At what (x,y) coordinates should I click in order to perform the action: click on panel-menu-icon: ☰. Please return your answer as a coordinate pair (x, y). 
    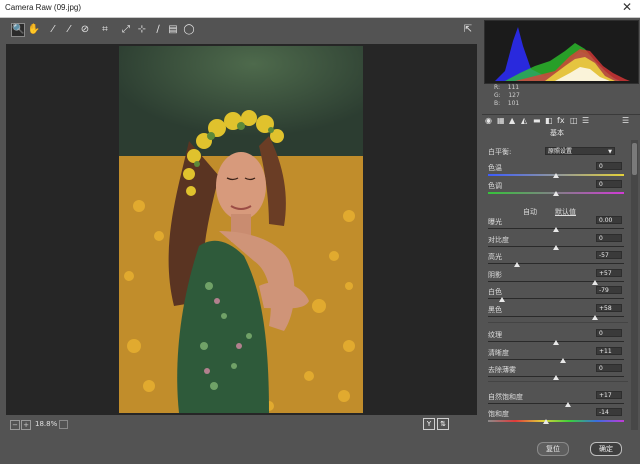
    Looking at the image, I should click on (625, 120).